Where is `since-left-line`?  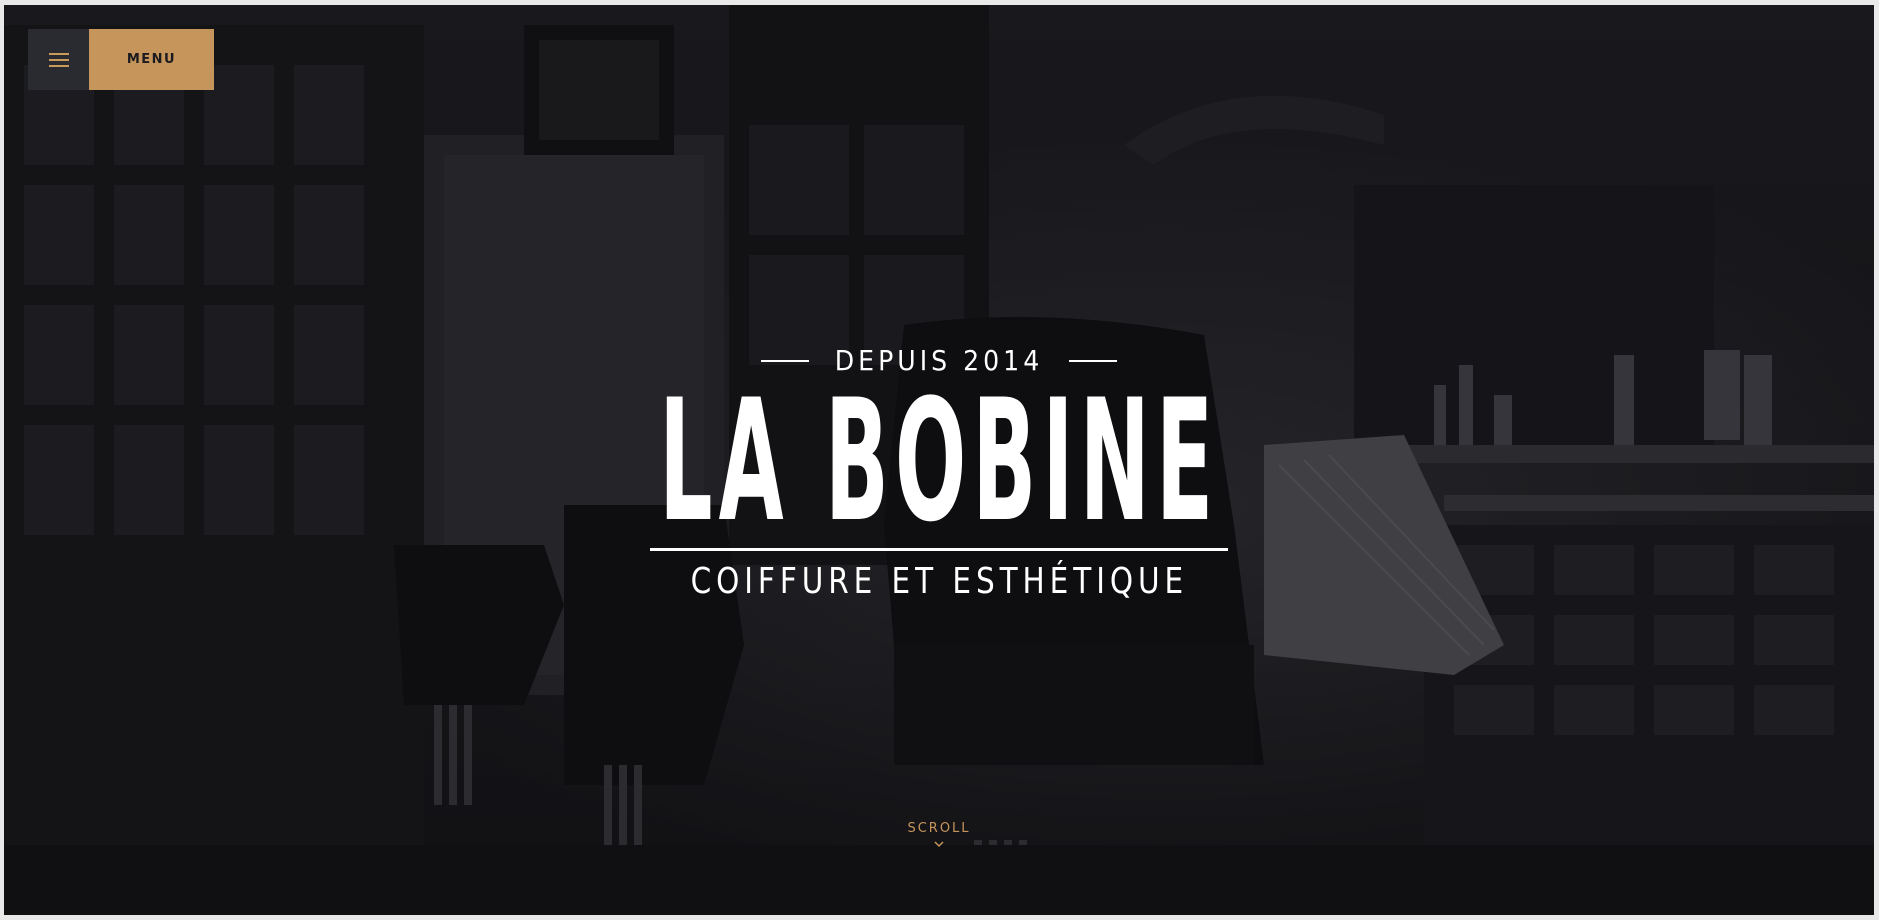 since-left-line is located at coordinates (784, 360).